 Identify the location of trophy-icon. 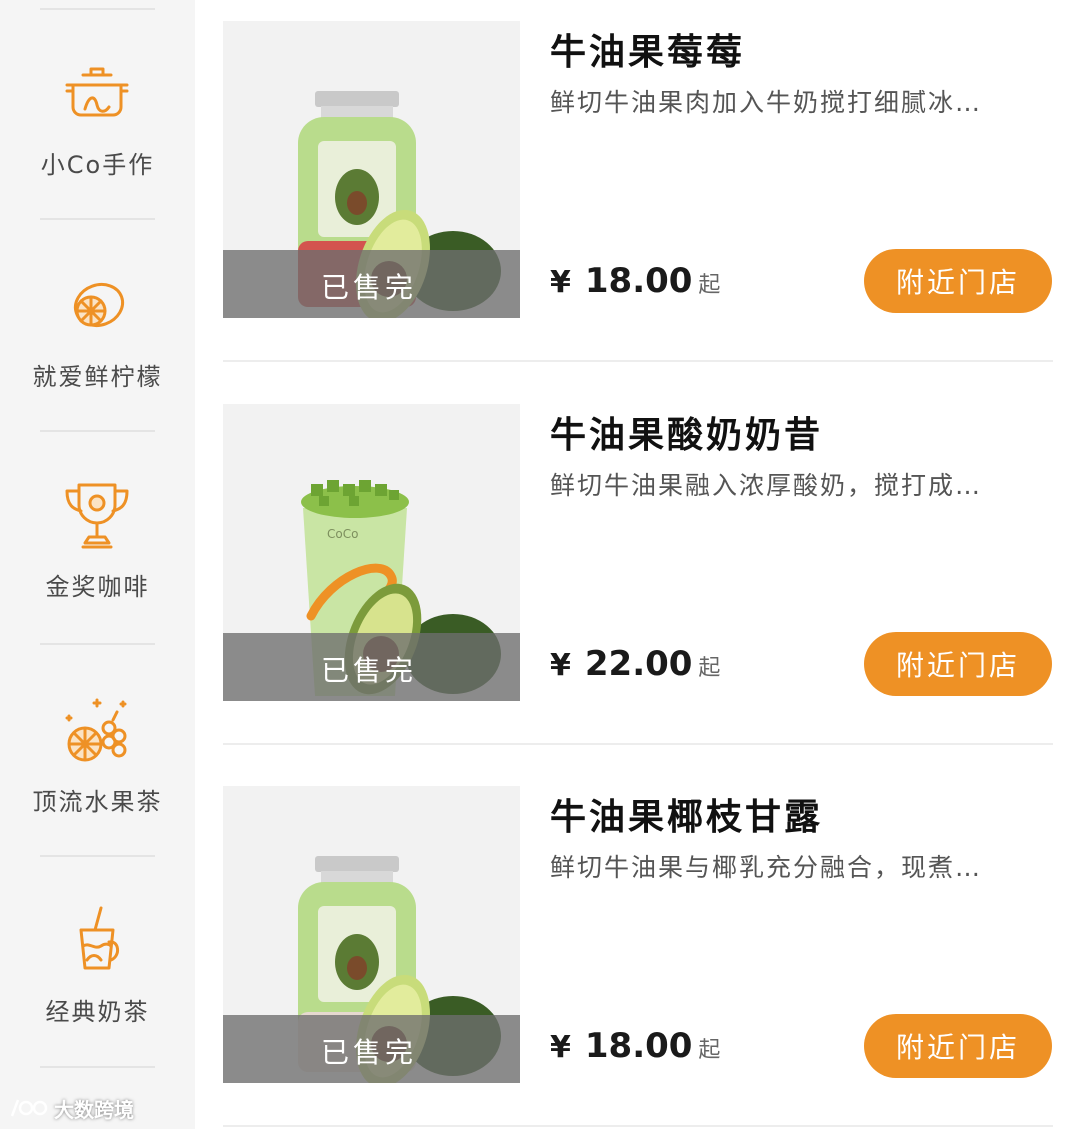
(97, 517).